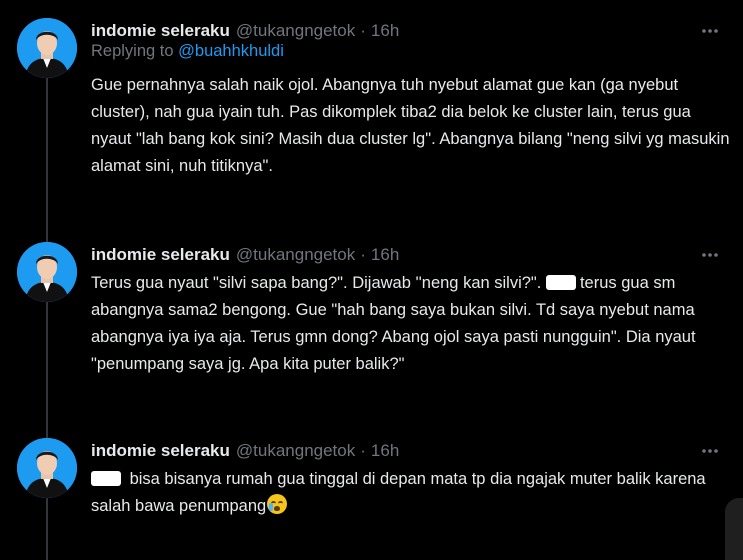  I want to click on mention-link: @buahhkhuldi, so click(231, 51).